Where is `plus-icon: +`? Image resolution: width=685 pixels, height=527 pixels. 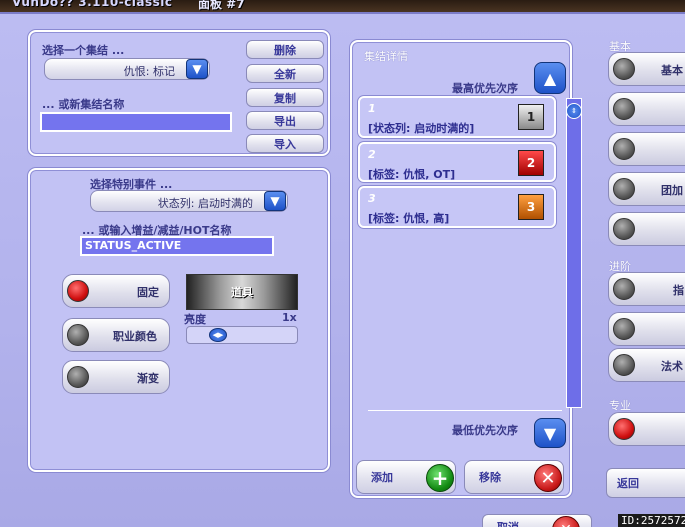 plus-icon: + is located at coordinates (440, 478).